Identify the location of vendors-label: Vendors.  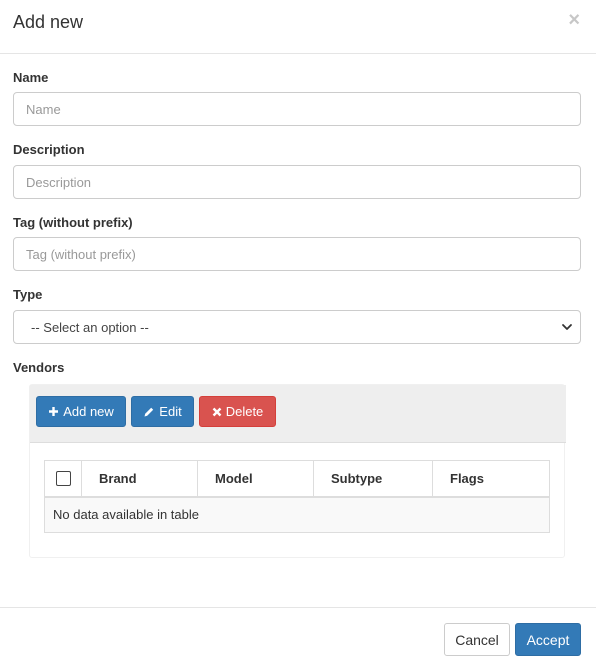
(39, 367).